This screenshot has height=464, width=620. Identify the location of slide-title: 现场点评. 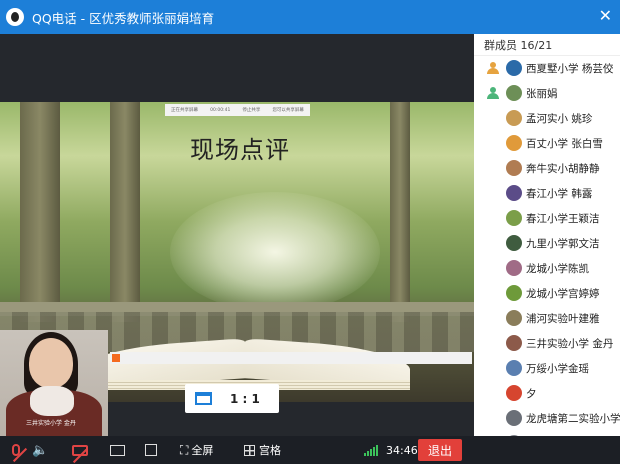
(240, 150).